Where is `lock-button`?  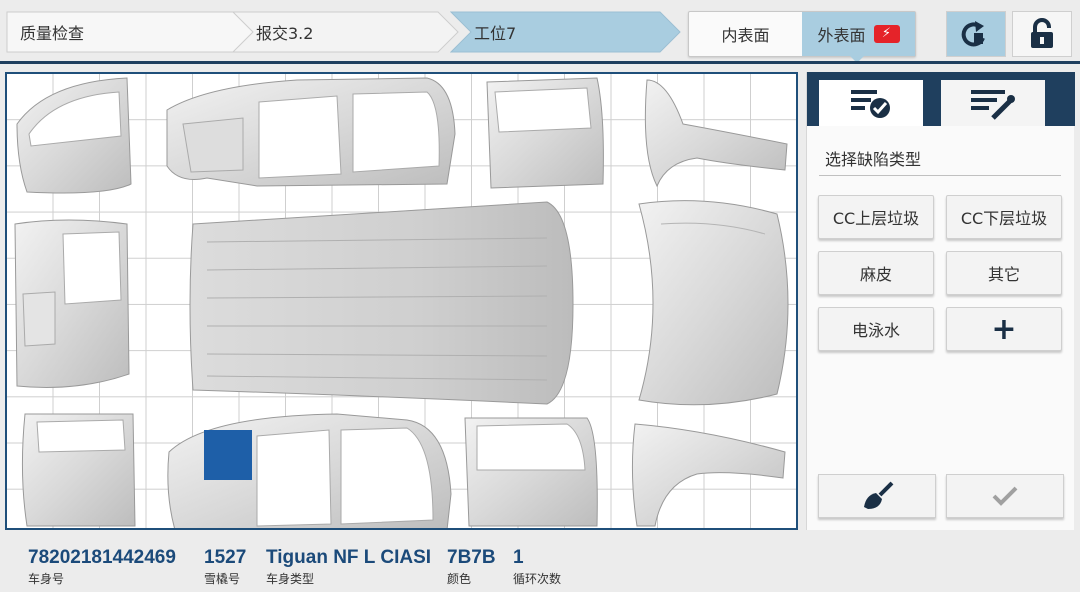
lock-button is located at coordinates (1042, 34).